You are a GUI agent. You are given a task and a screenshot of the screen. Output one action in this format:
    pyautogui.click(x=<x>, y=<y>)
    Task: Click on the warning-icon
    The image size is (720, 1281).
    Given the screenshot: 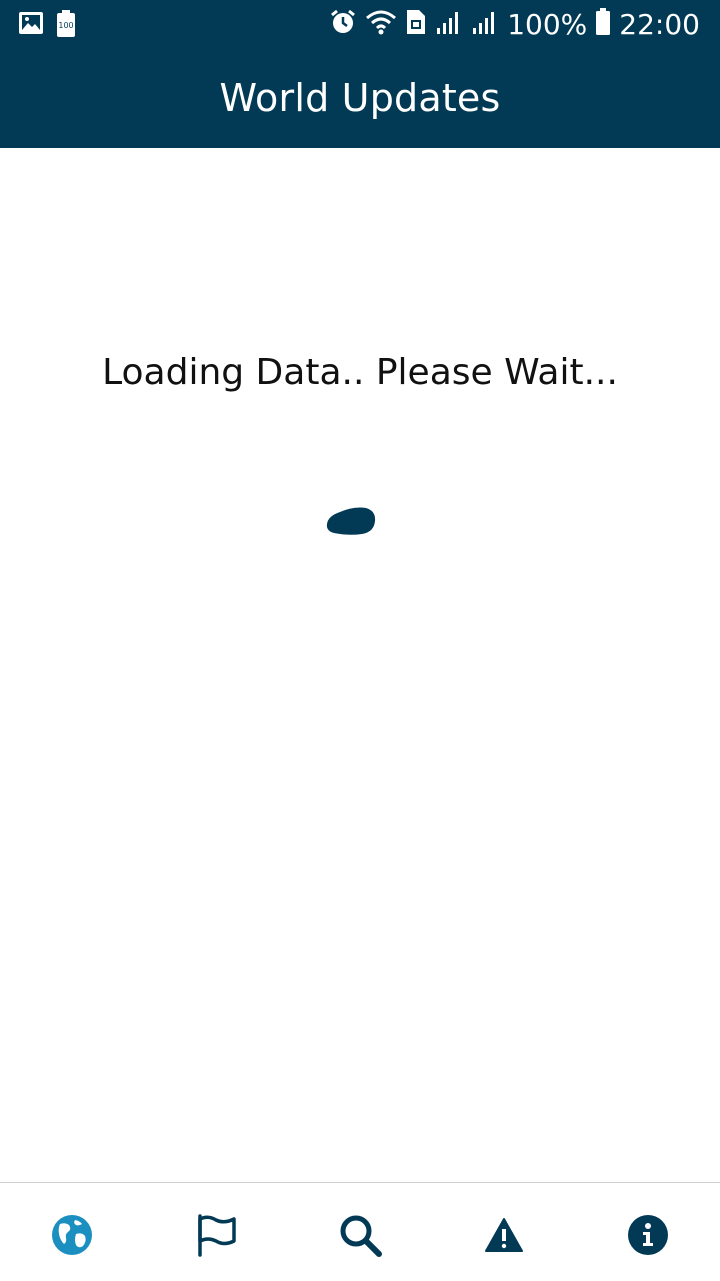 What is the action you would take?
    pyautogui.click(x=504, y=1235)
    